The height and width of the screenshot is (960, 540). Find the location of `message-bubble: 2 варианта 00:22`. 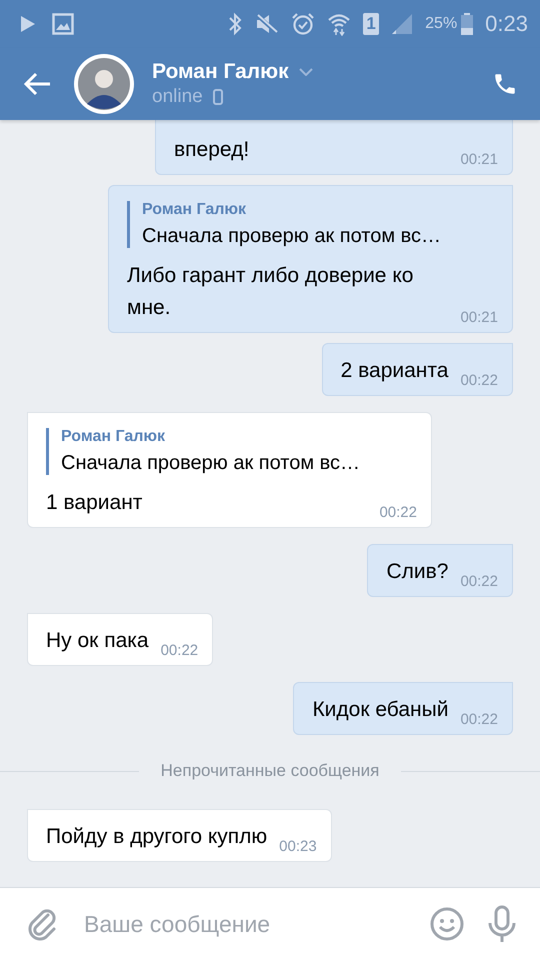

message-bubble: 2 варианта 00:22 is located at coordinates (417, 369).